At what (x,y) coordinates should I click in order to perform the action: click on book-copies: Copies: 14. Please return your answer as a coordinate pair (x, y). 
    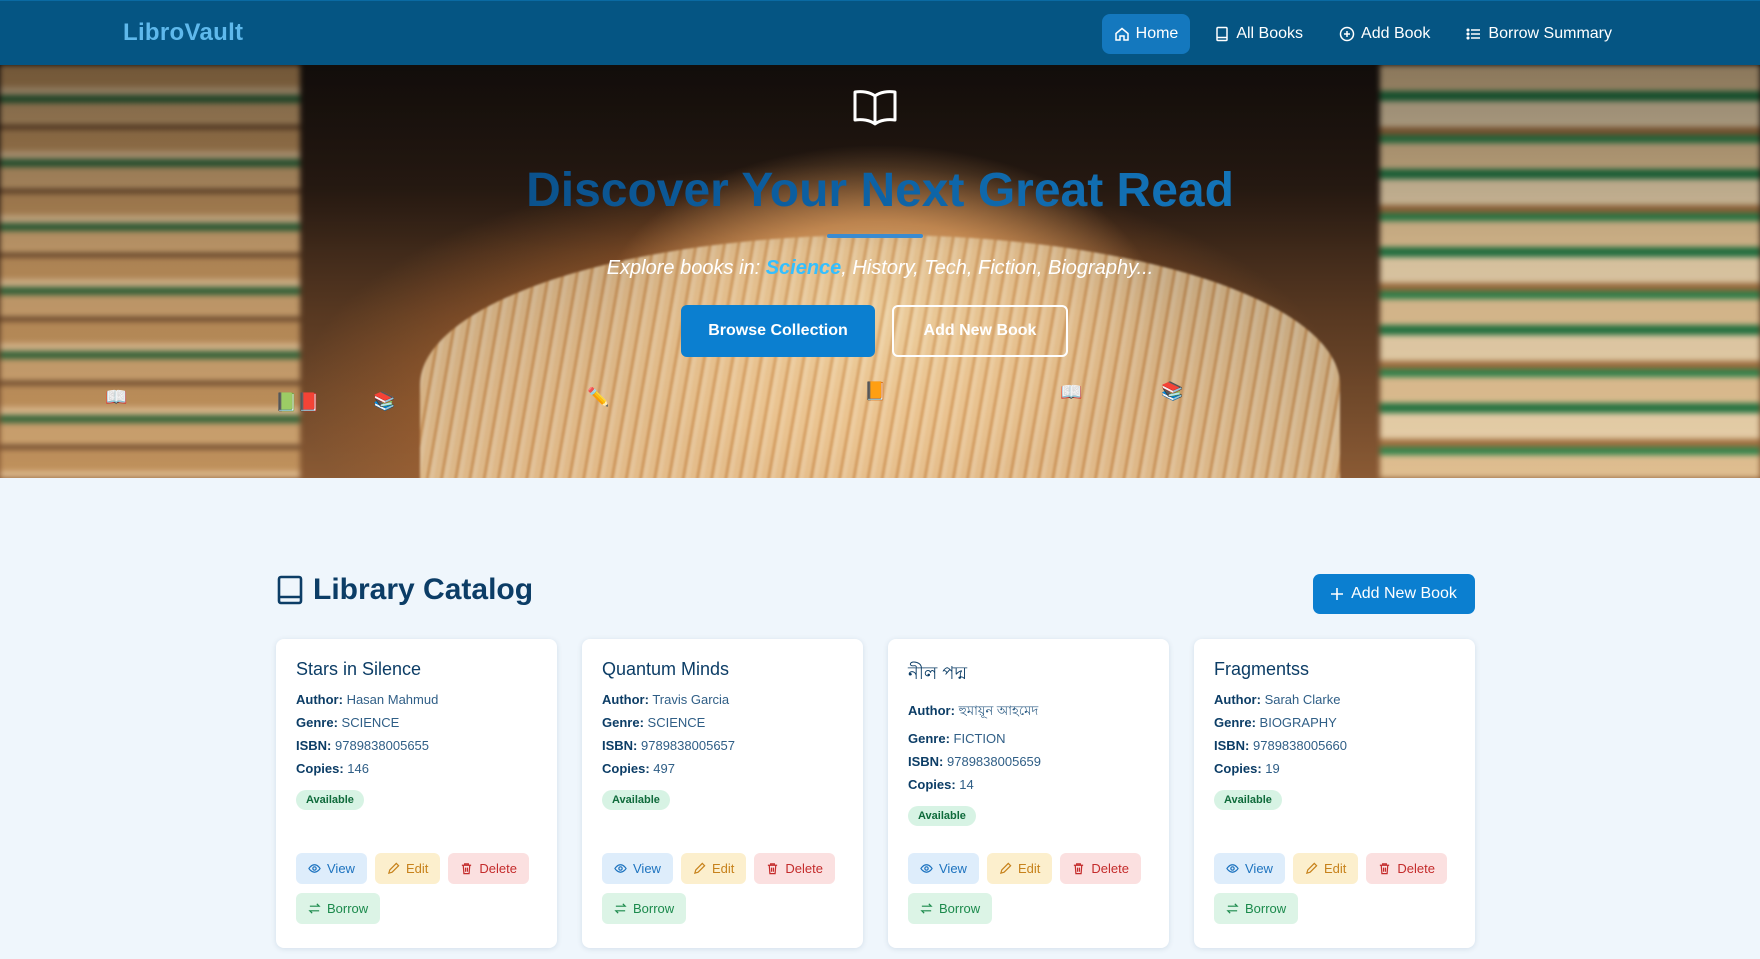
    Looking at the image, I should click on (941, 784).